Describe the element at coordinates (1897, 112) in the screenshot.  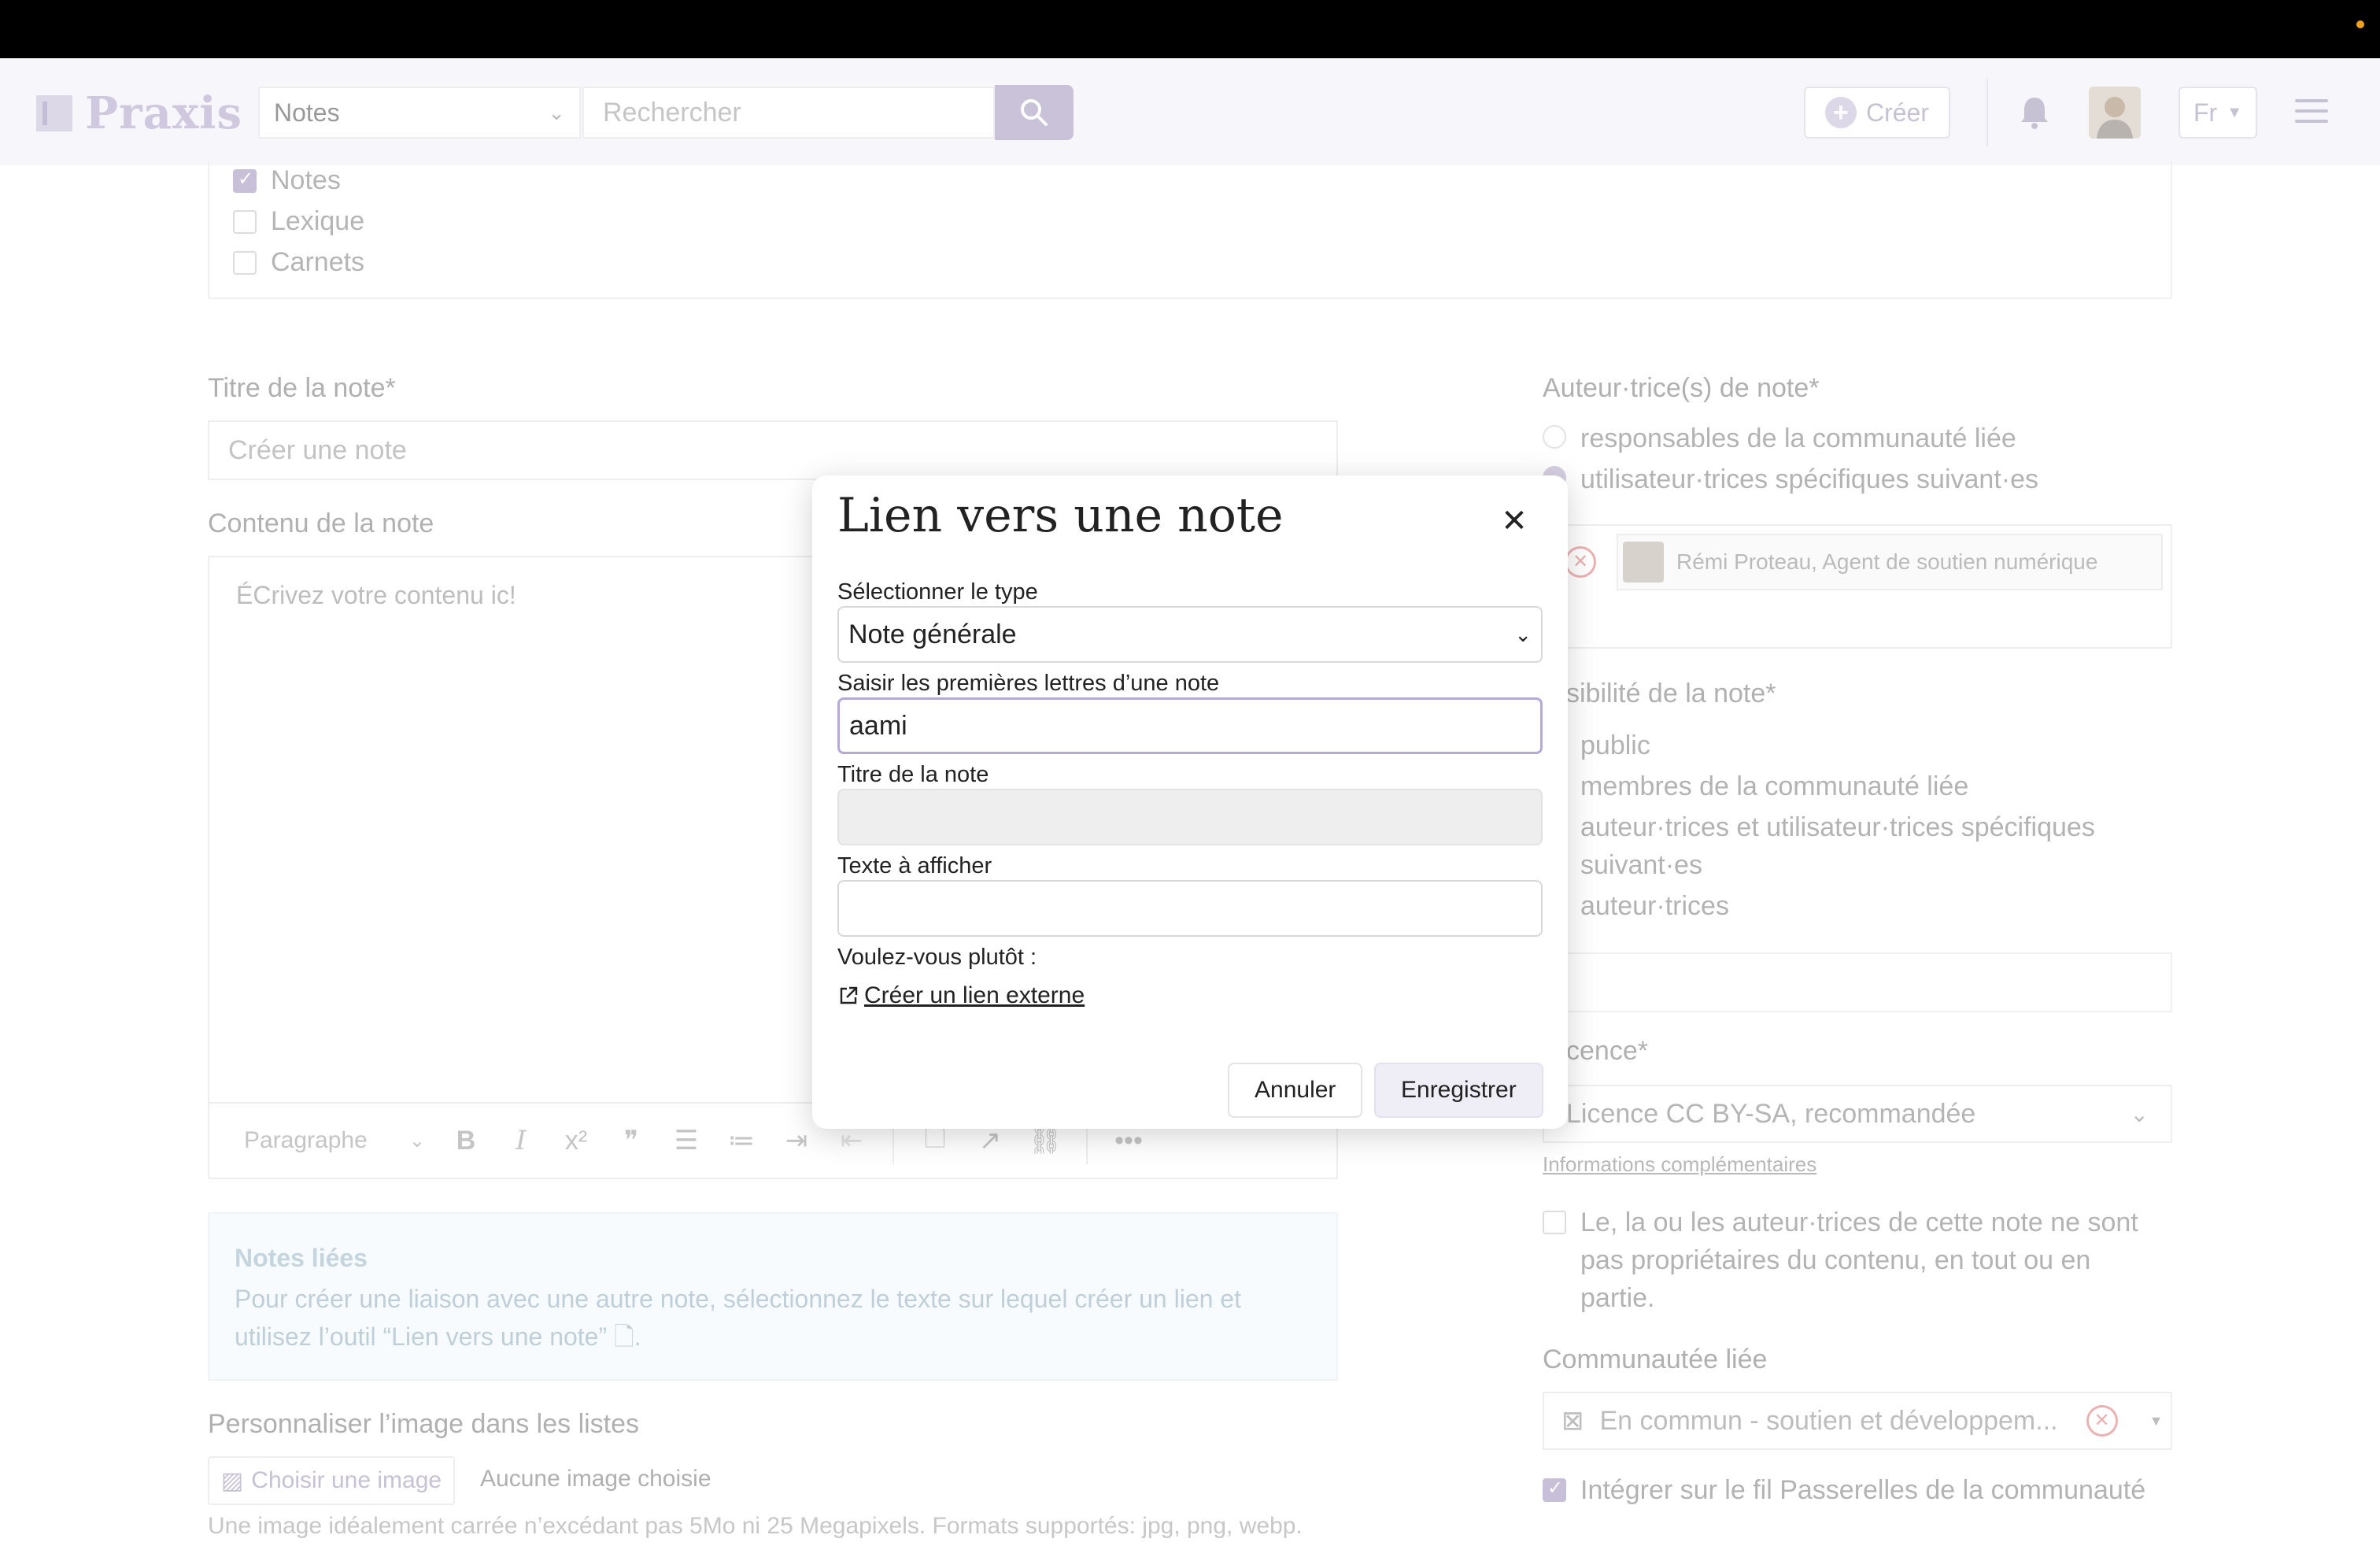
I see `create-label: Créer` at that location.